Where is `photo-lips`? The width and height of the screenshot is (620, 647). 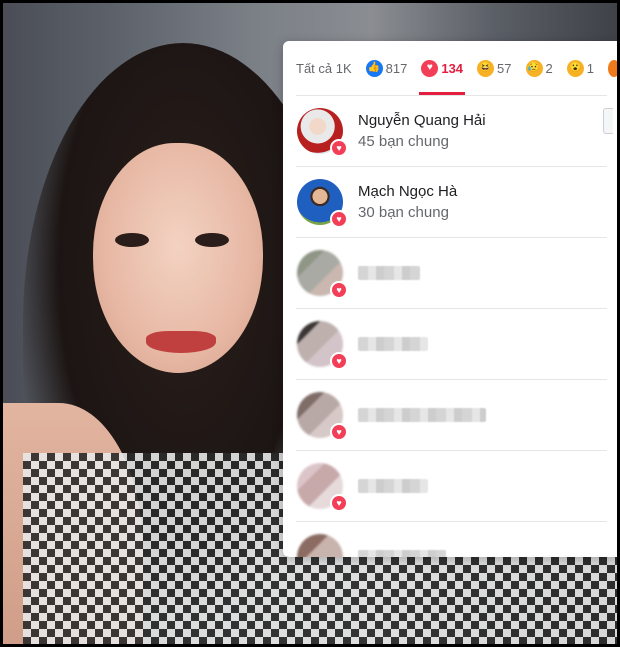 photo-lips is located at coordinates (181, 342).